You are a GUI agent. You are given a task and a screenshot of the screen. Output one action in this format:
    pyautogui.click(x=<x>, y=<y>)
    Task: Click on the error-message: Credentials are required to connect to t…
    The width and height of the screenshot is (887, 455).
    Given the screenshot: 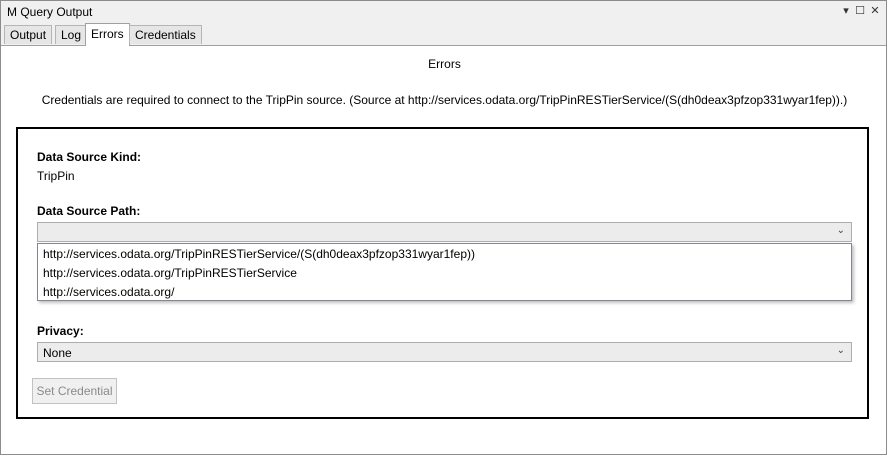 What is the action you would take?
    pyautogui.click(x=444, y=100)
    